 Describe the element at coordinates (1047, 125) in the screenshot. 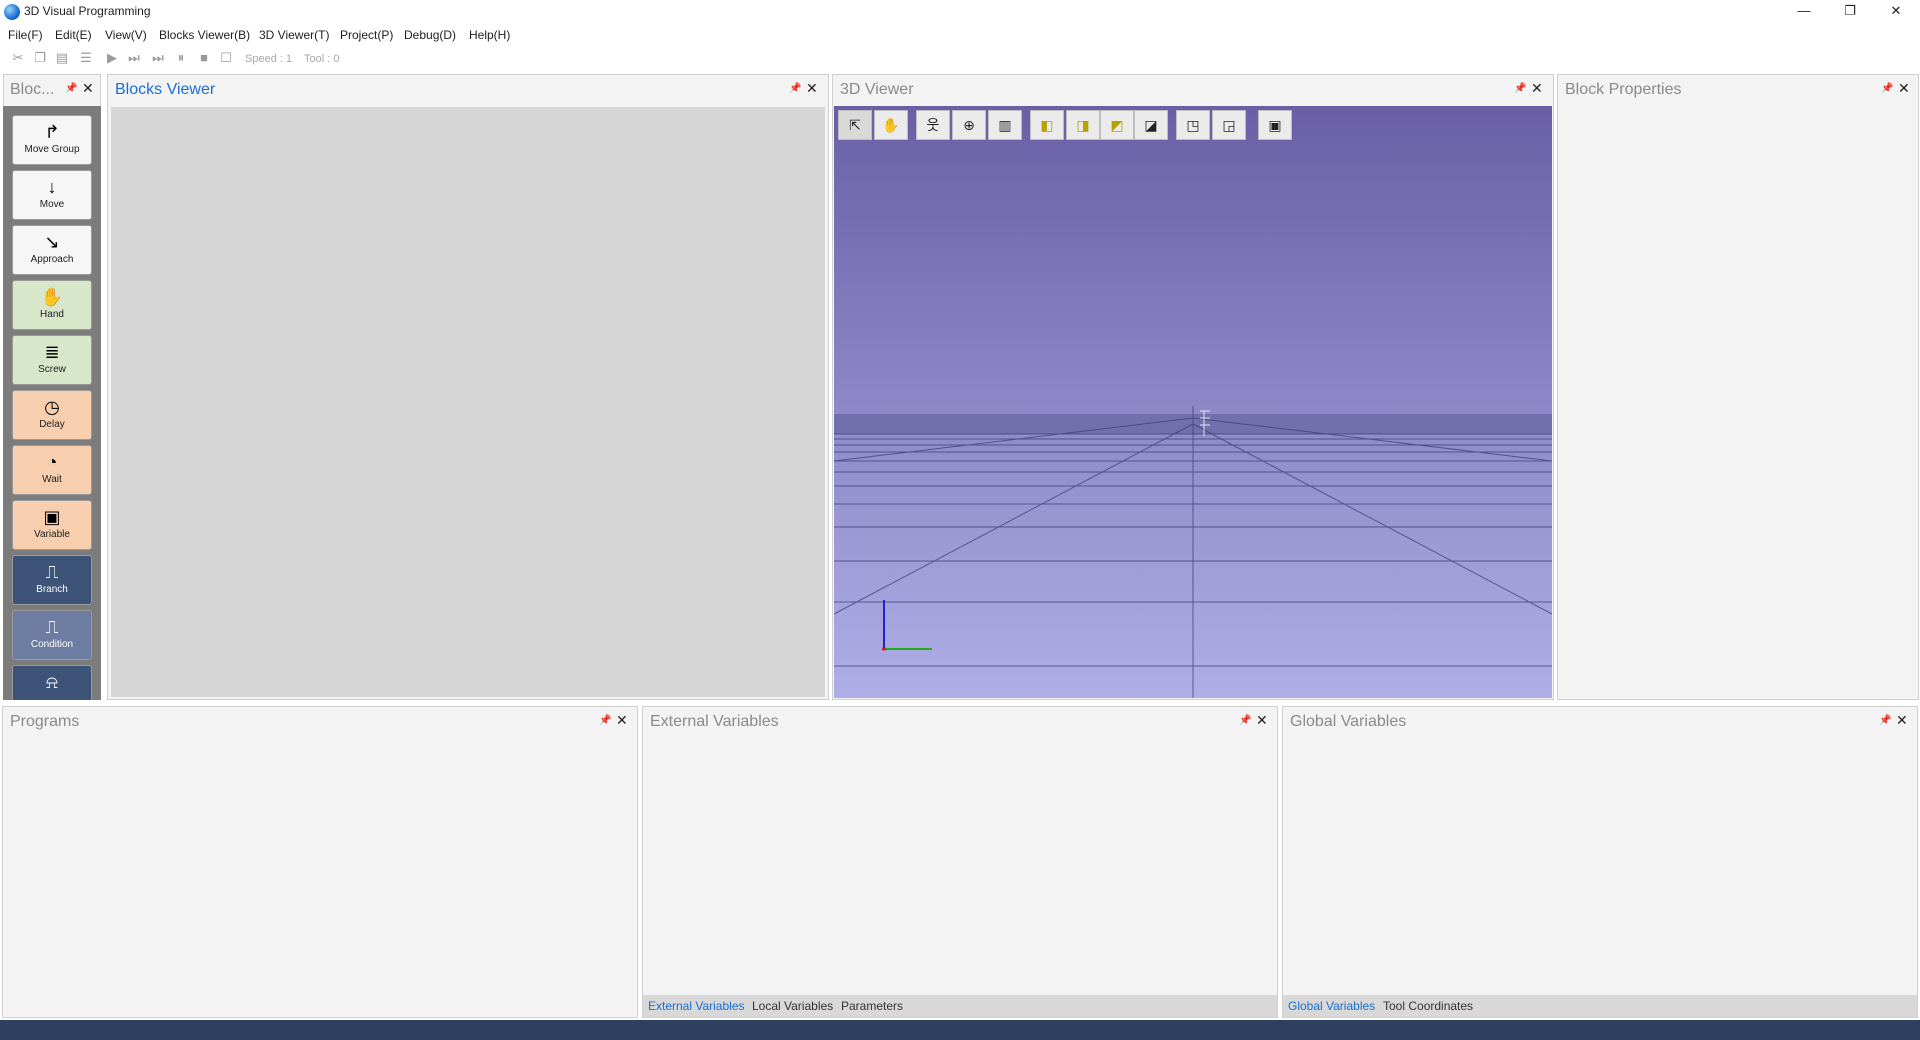

I see `view-front-icon: ◧` at that location.